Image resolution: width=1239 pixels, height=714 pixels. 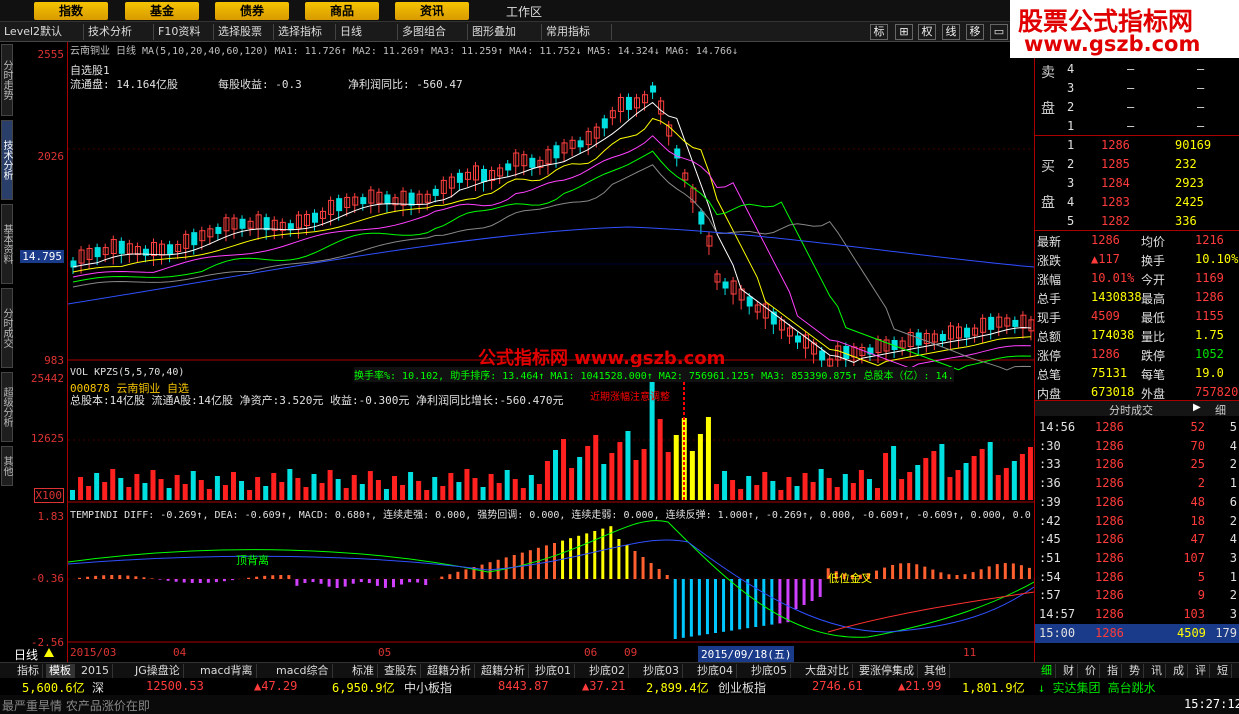 What do you see at coordinates (184, 32) in the screenshot?
I see `f10-button: F10资料` at bounding box center [184, 32].